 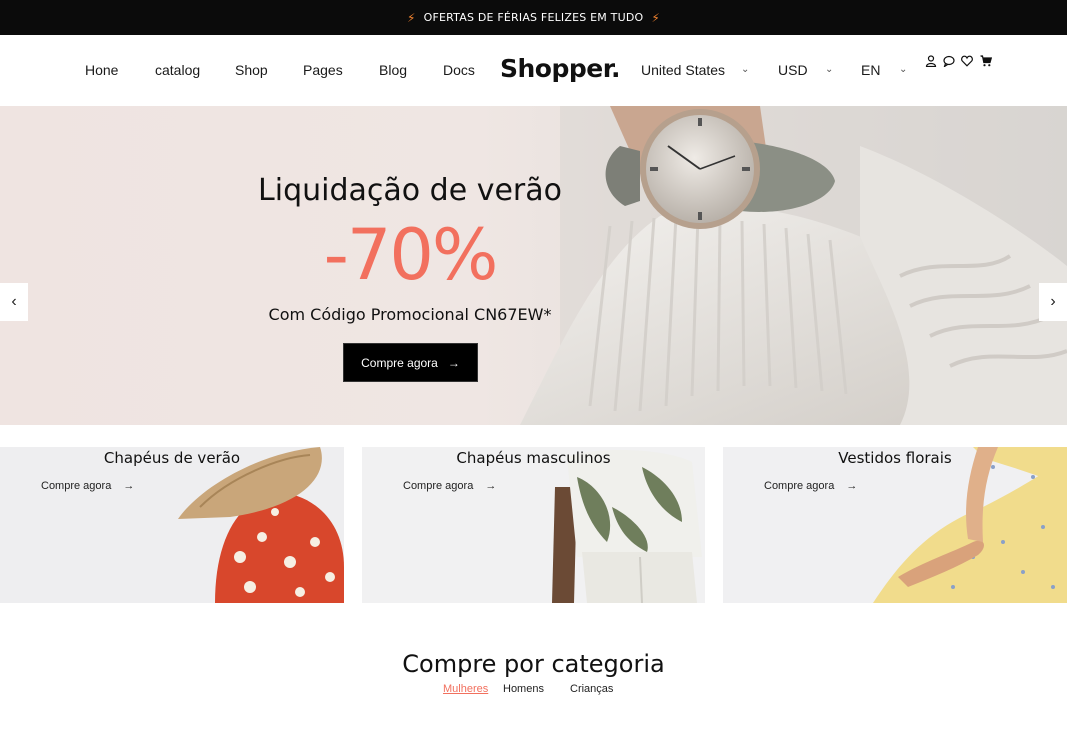 I want to click on tile-title: Chapéus masculinos, so click(x=533, y=458).